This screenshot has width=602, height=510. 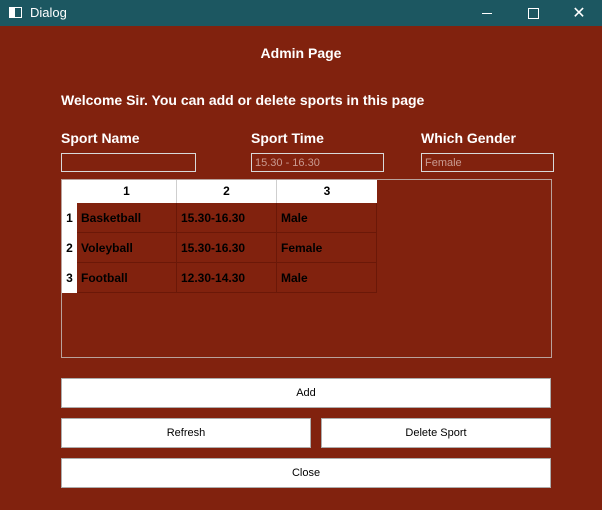 I want to click on refresh-button: Refresh, so click(x=186, y=433).